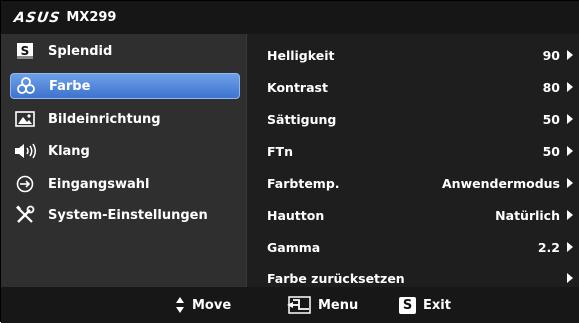 The width and height of the screenshot is (579, 323). What do you see at coordinates (420, 247) in the screenshot?
I see `setting-row-gamma: Gamma 2.2` at bounding box center [420, 247].